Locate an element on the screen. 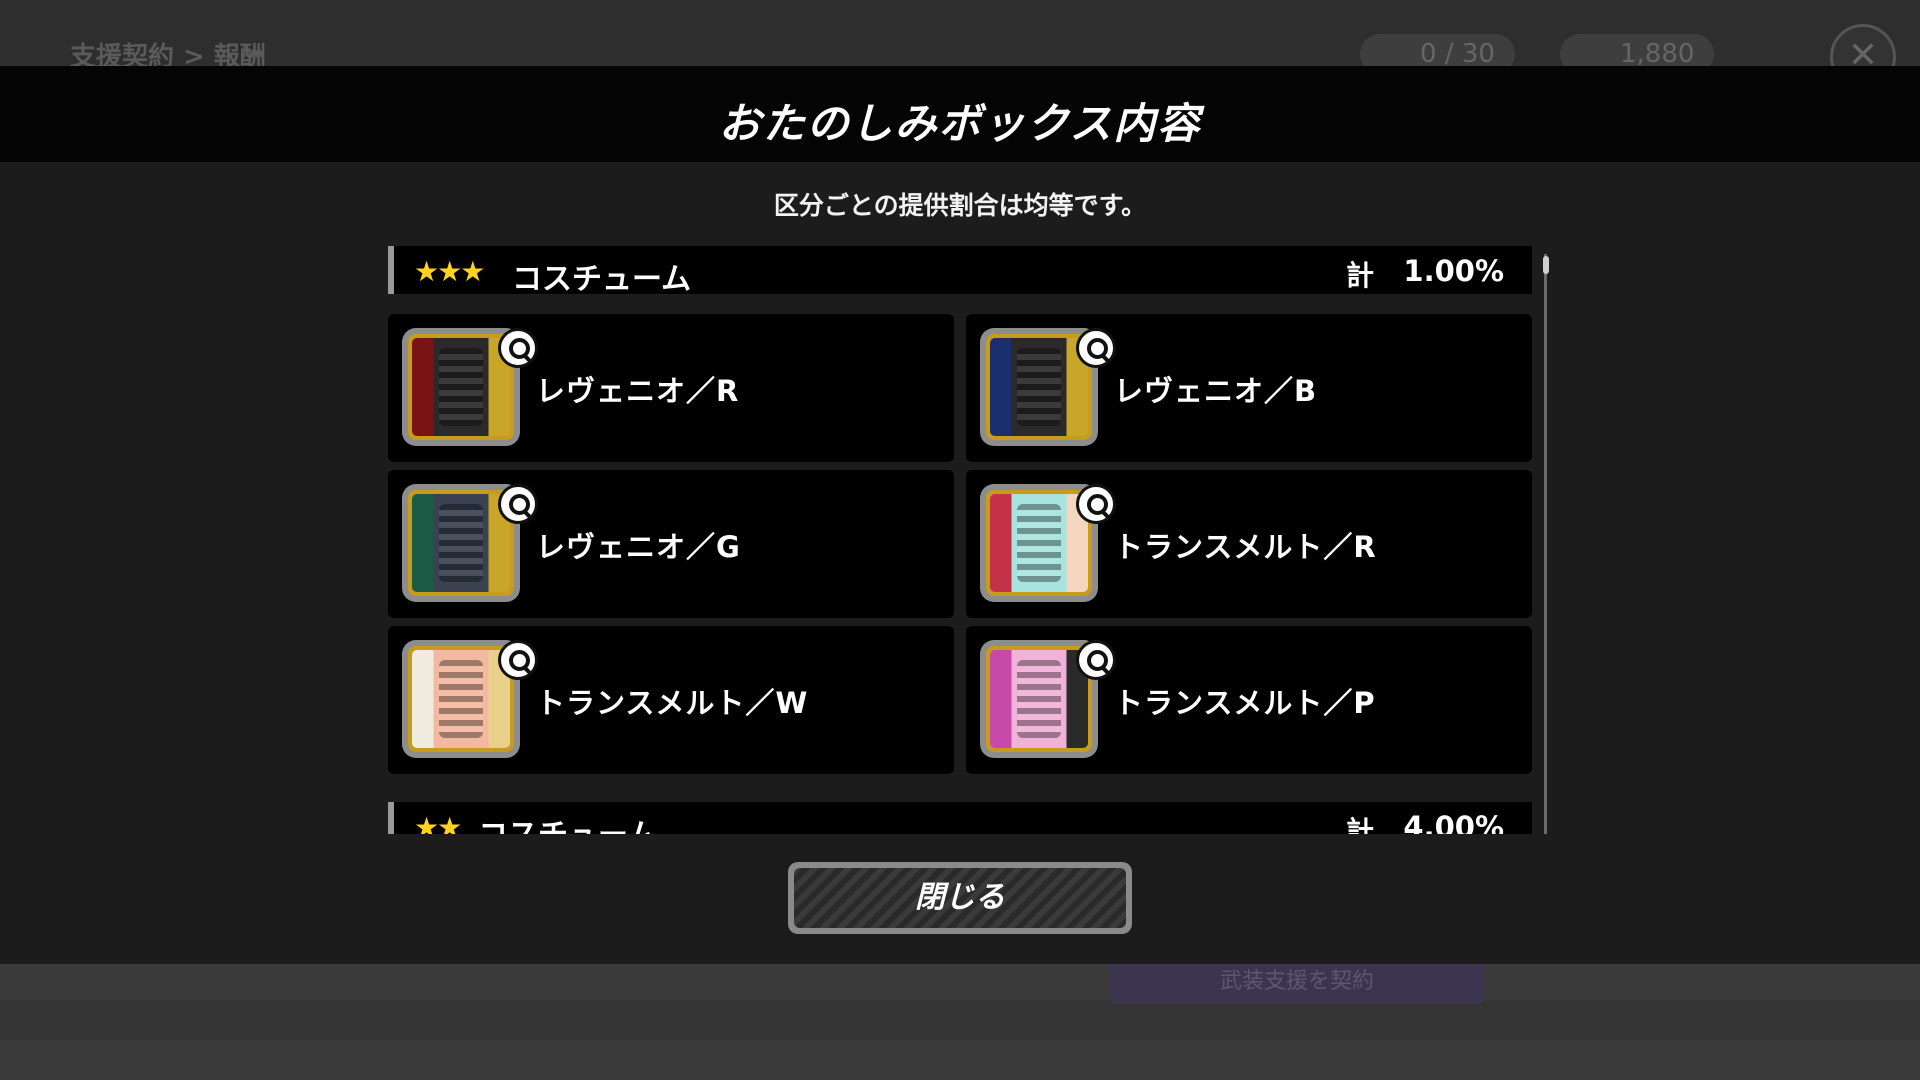 The width and height of the screenshot is (1920, 1080). section-header-2star: ★★ コスチューム 計 4.00% is located at coordinates (960, 818).